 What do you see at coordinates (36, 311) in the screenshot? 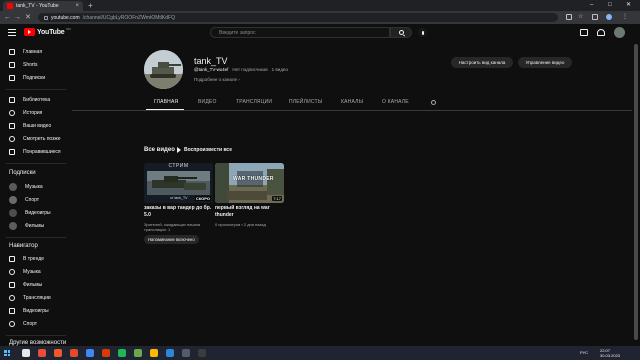
I see `sidebar-item-gaming: Видеоигры` at bounding box center [36, 311].